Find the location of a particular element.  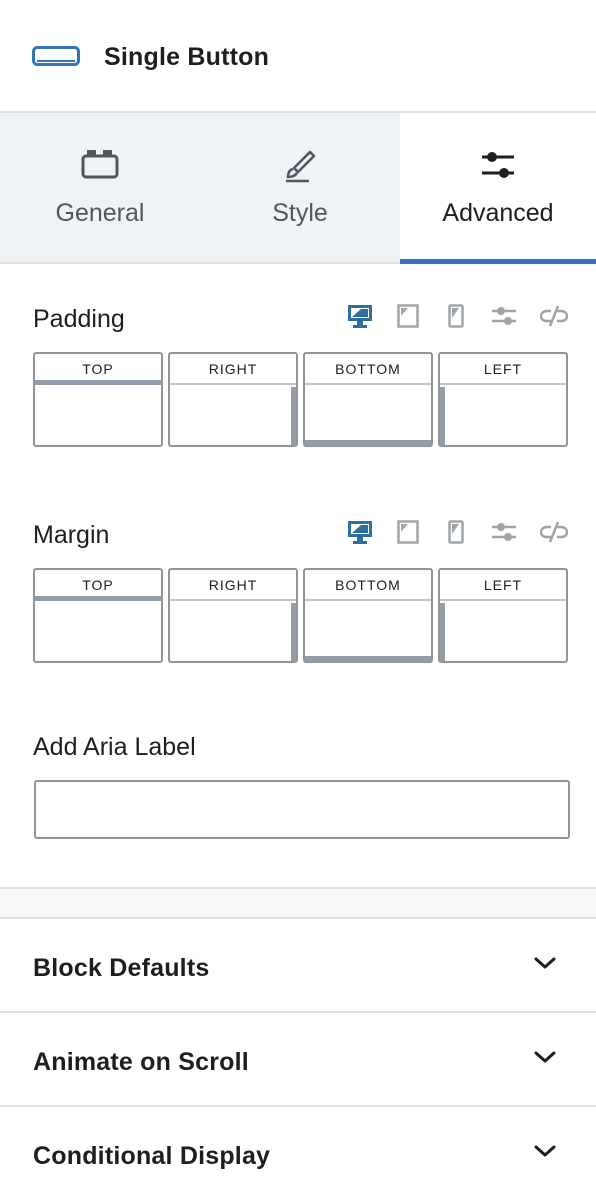

button-block-icon is located at coordinates (56, 59).